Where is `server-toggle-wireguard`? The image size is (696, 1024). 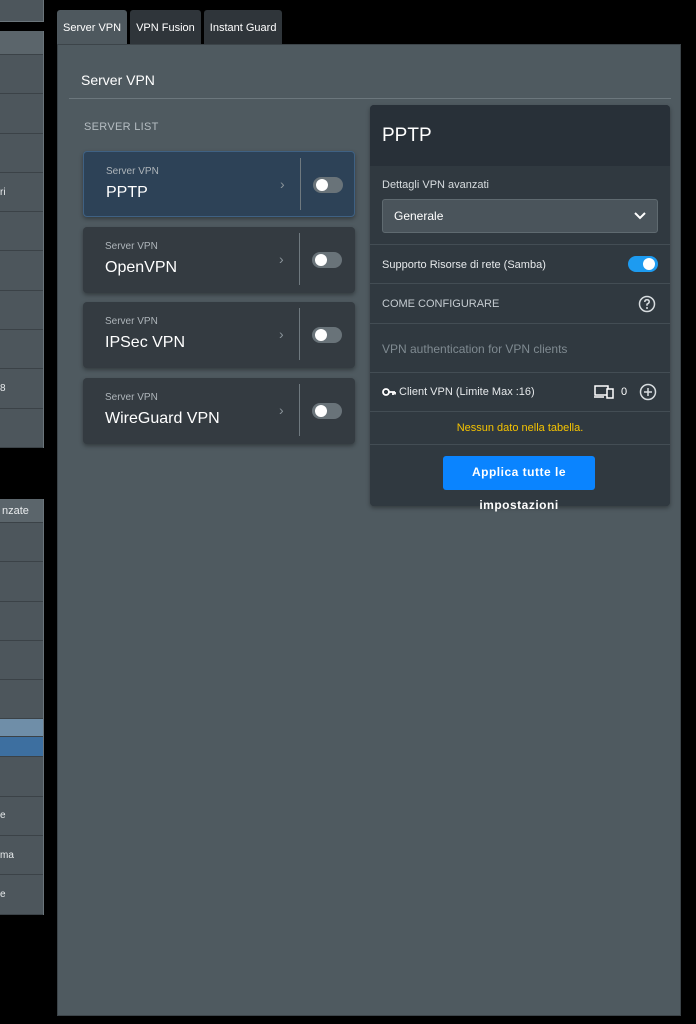
server-toggle-wireguard is located at coordinates (327, 411).